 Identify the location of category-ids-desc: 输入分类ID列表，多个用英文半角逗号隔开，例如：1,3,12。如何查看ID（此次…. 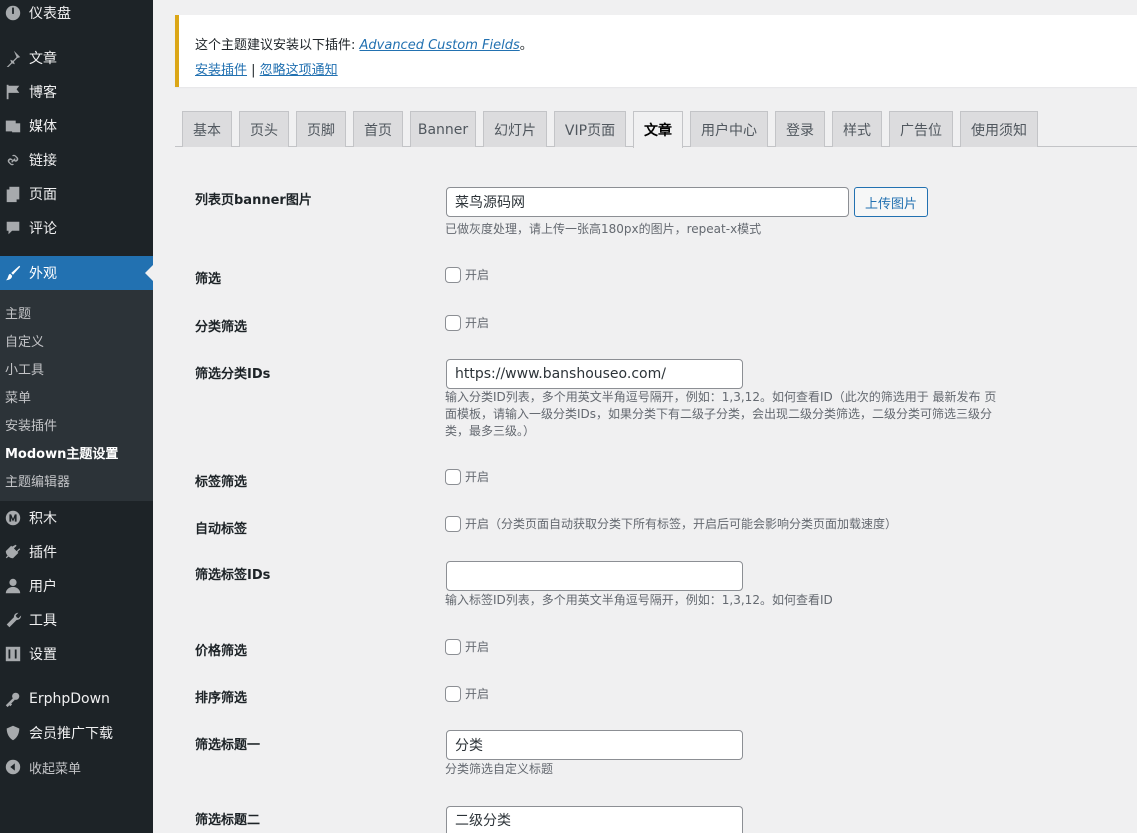
(721, 414).